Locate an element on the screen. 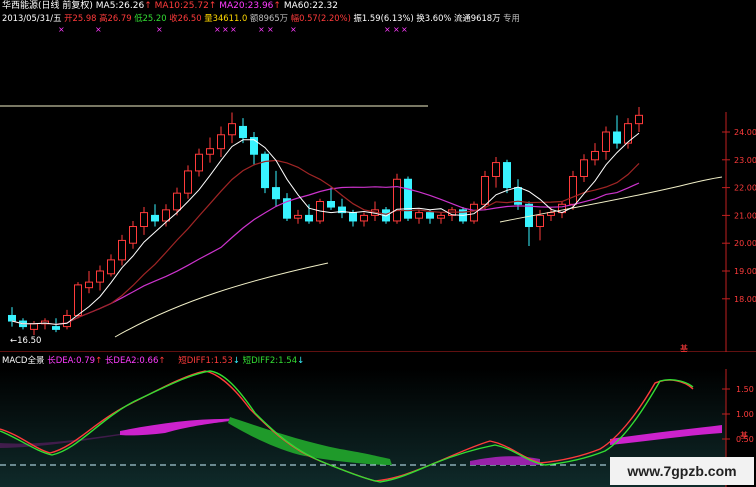 The width and height of the screenshot is (756, 487). price-tick-label: 23.00 is located at coordinates (745, 160).